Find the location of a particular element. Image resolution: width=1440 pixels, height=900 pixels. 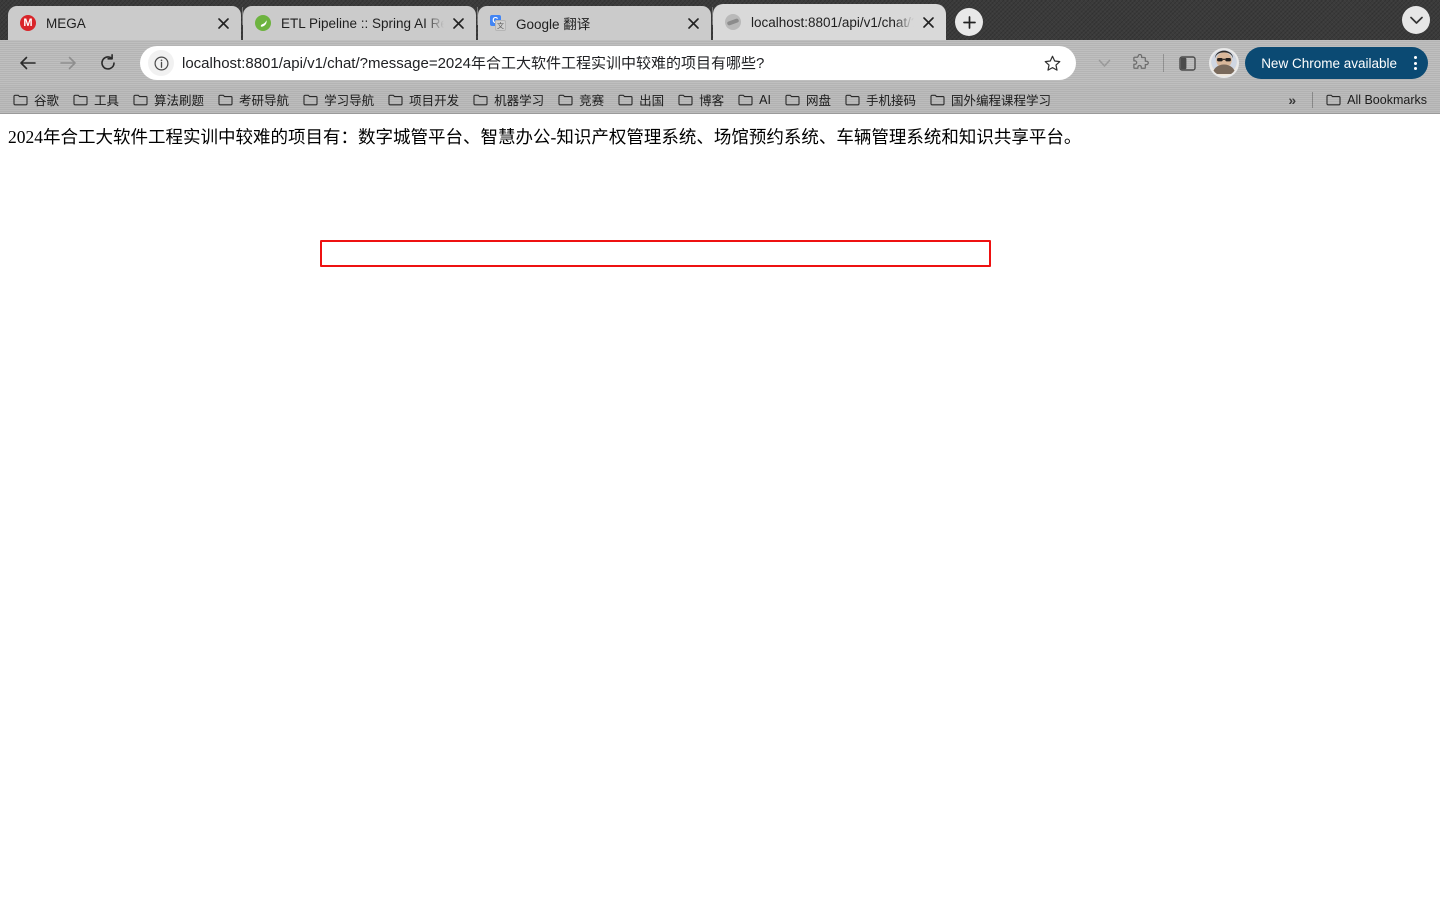

browser-tab-spring: ETL Pipeline :: Spring AI Refer is located at coordinates (359, 23).